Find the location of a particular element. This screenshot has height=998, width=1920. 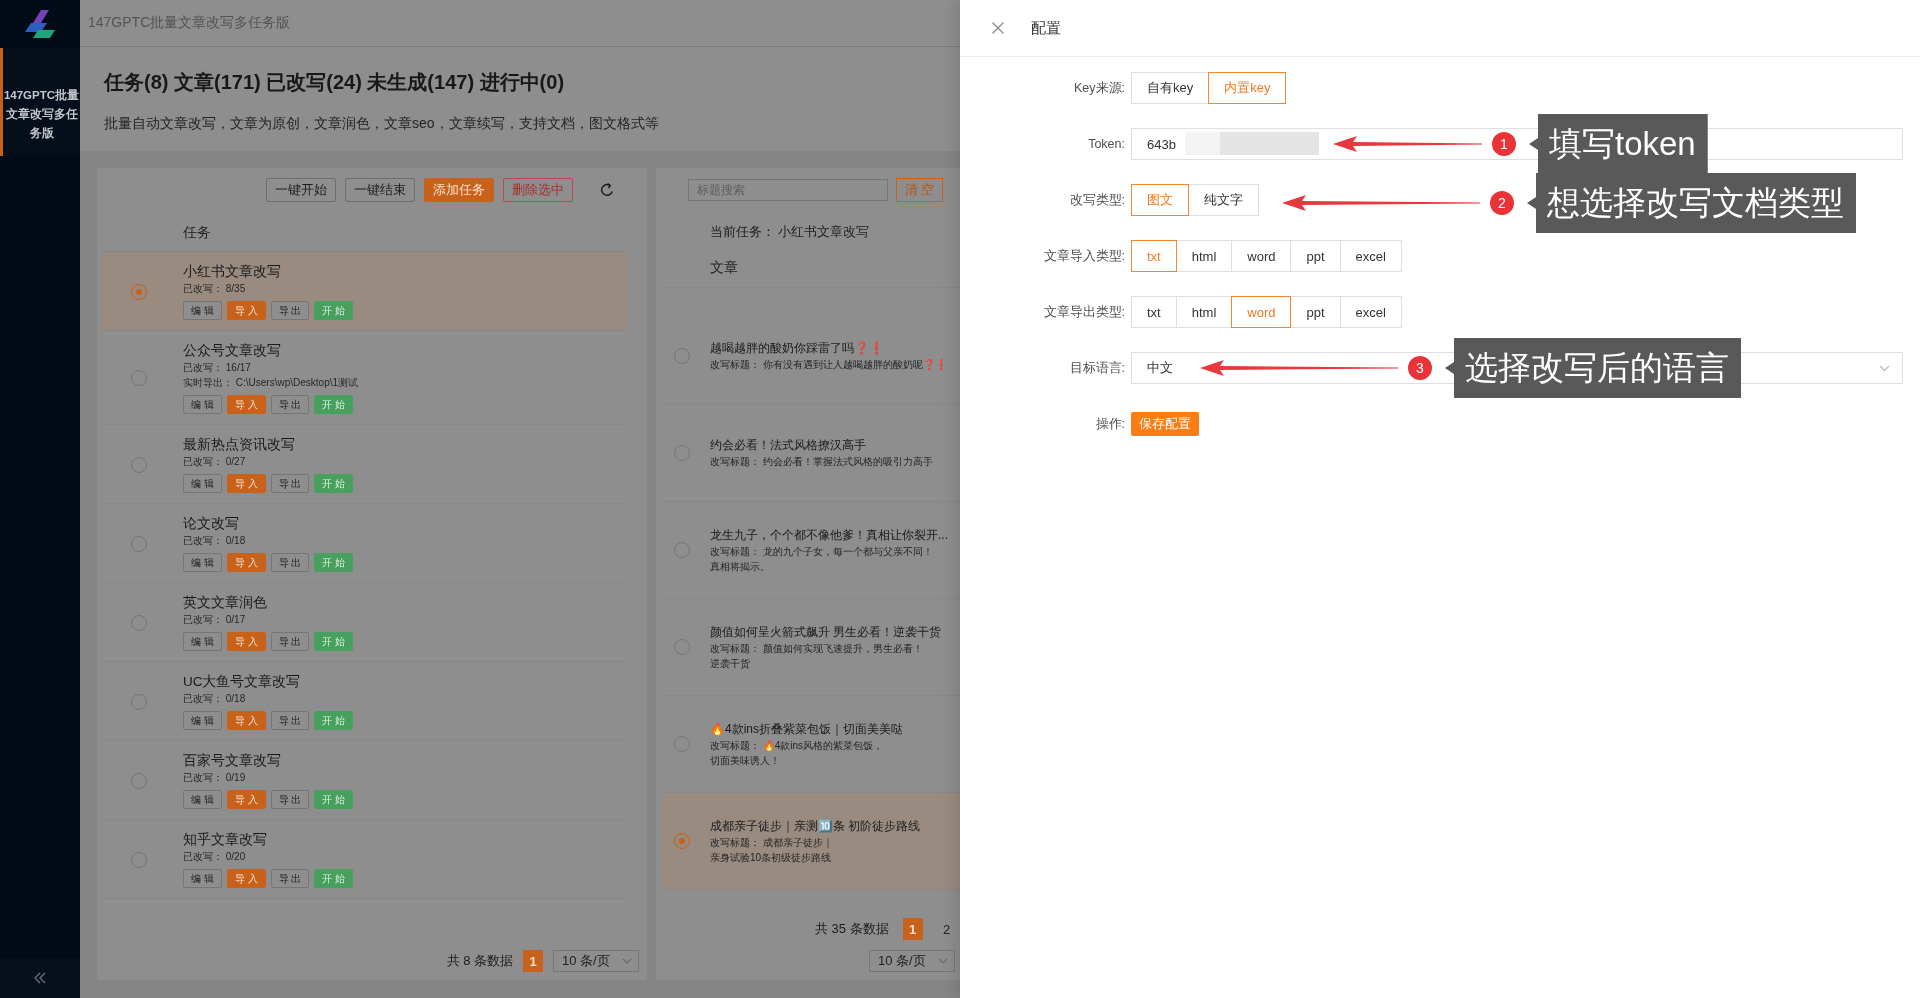

task-progress: 已改写： 0/19 is located at coordinates (215, 778).